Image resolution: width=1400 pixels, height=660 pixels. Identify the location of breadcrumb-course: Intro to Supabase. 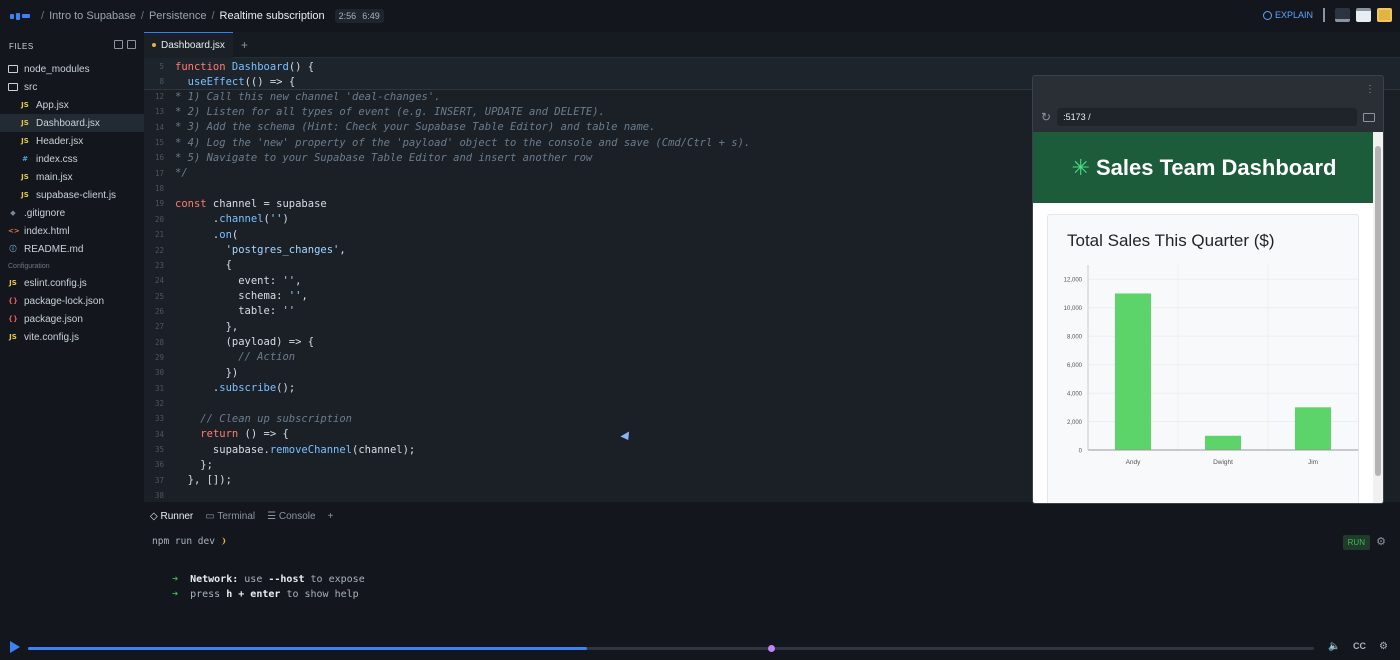
(92, 16).